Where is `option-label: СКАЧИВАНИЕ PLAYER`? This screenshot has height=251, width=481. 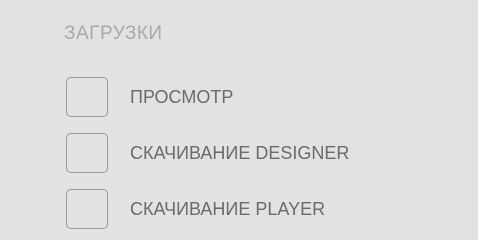 option-label: СКАЧИВАНИЕ PLAYER is located at coordinates (228, 209).